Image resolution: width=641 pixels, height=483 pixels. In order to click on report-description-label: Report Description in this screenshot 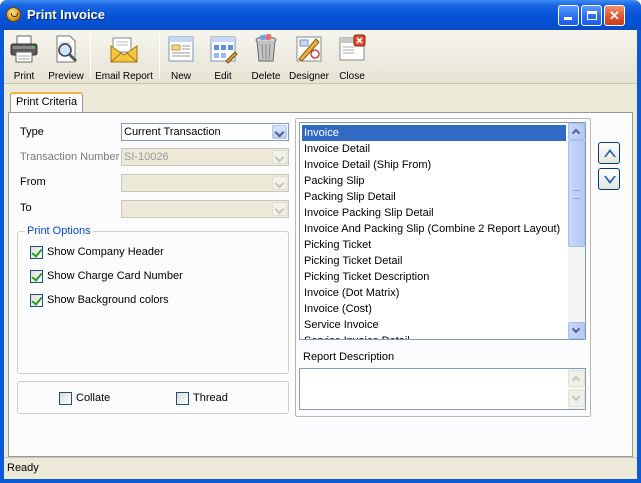, I will do `click(349, 357)`.